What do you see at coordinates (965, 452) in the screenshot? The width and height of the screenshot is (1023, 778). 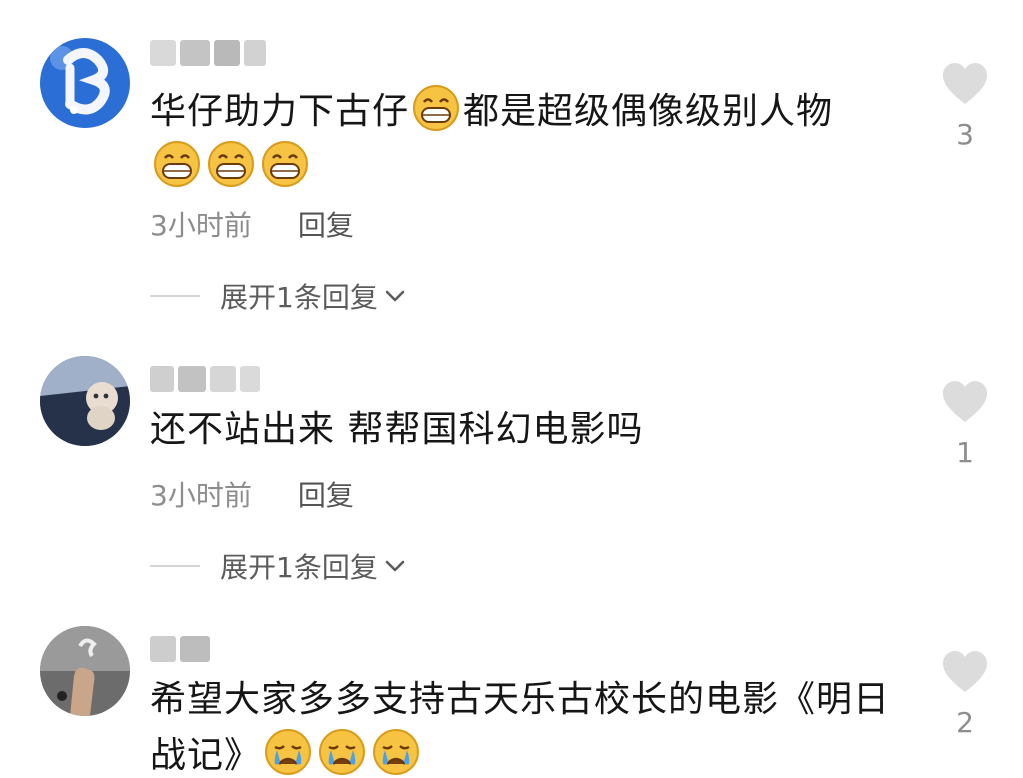 I see `like-count: 1` at bounding box center [965, 452].